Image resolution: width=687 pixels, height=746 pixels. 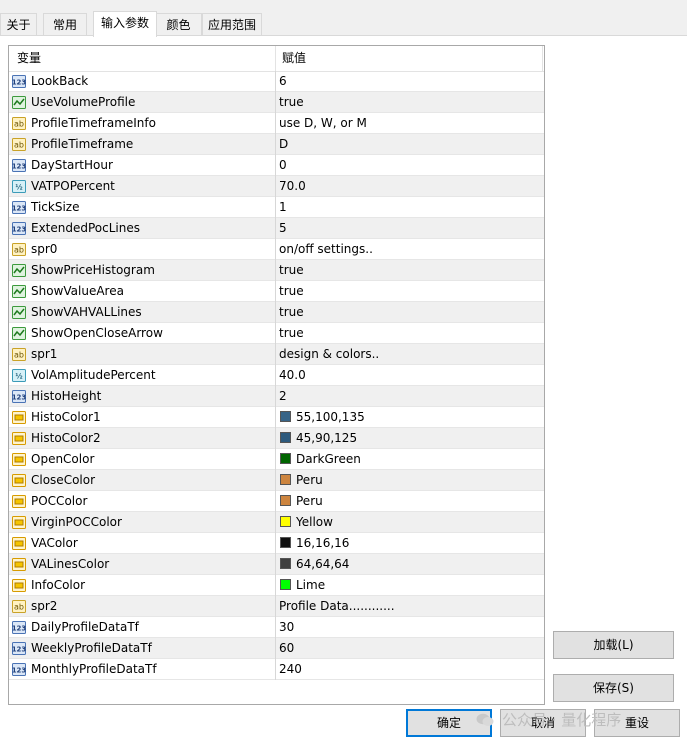 What do you see at coordinates (283, 228) in the screenshot?
I see `parameter-value: 5` at bounding box center [283, 228].